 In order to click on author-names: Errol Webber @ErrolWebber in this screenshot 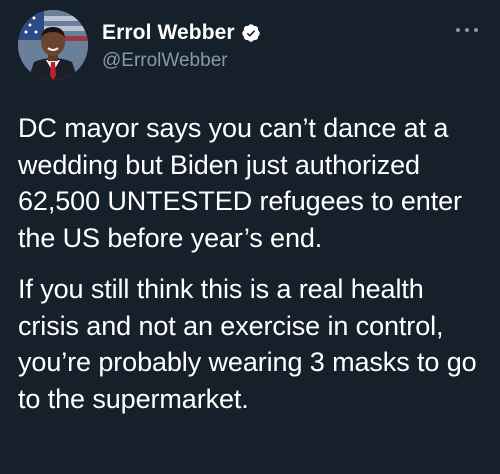, I will do `click(181, 46)`.